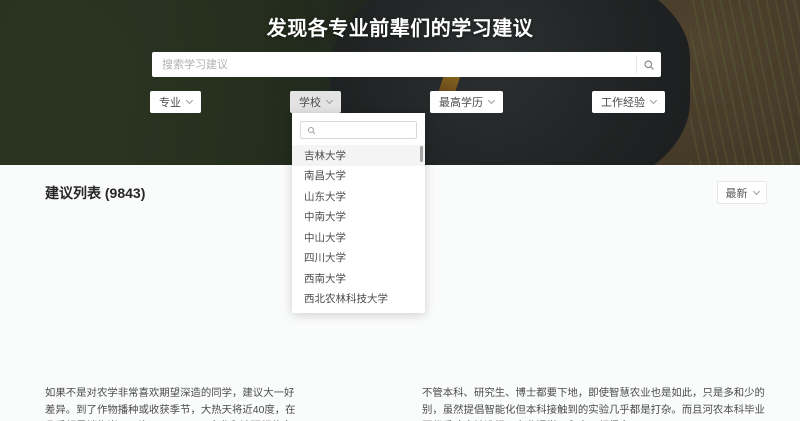 This screenshot has height=421, width=800. Describe the element at coordinates (358, 196) in the screenshot. I see `school-option: 山东大学` at that location.